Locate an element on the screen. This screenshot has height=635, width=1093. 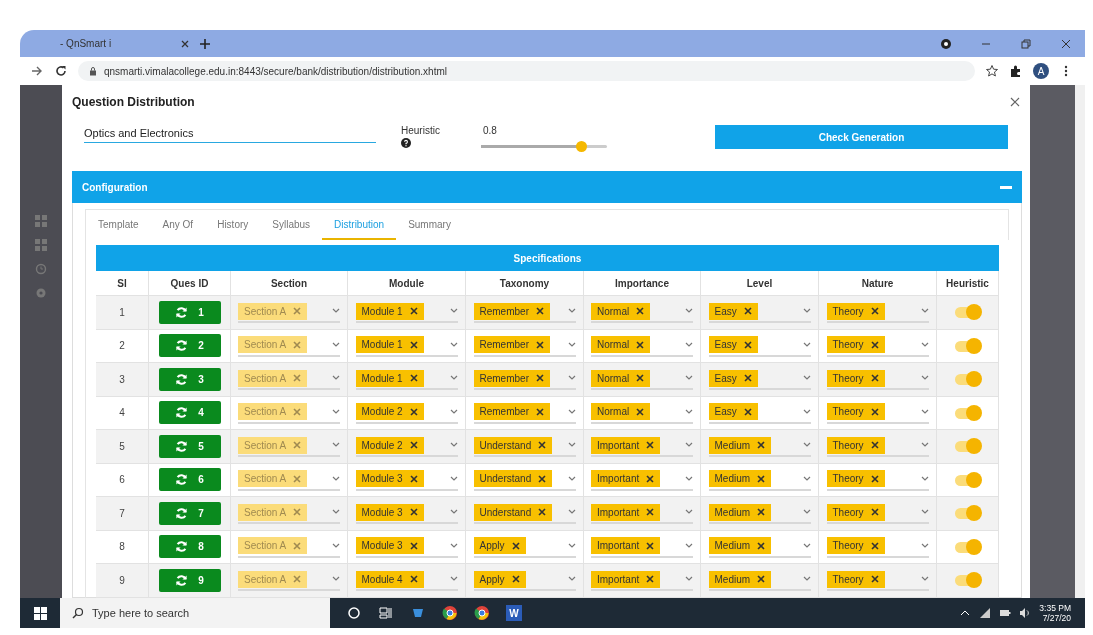
chip: Module 3 is located at coordinates (389, 512).